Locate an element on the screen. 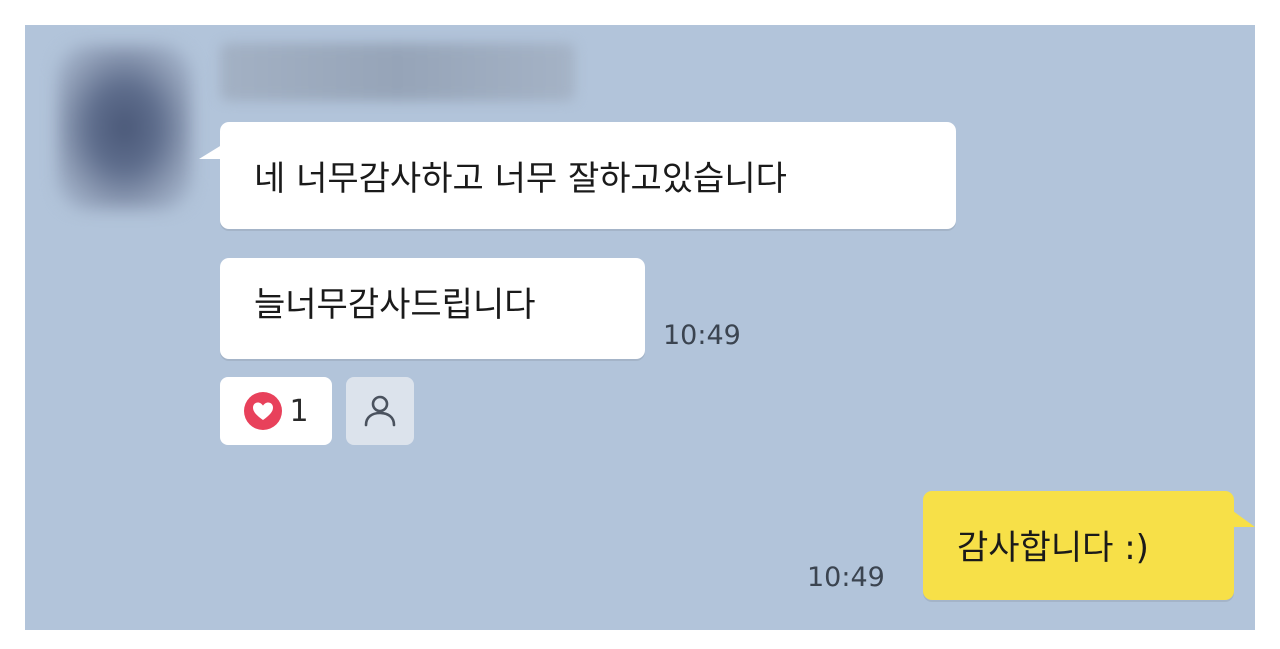 This screenshot has width=1280, height=649. heart-reaction: 1 is located at coordinates (276, 411).